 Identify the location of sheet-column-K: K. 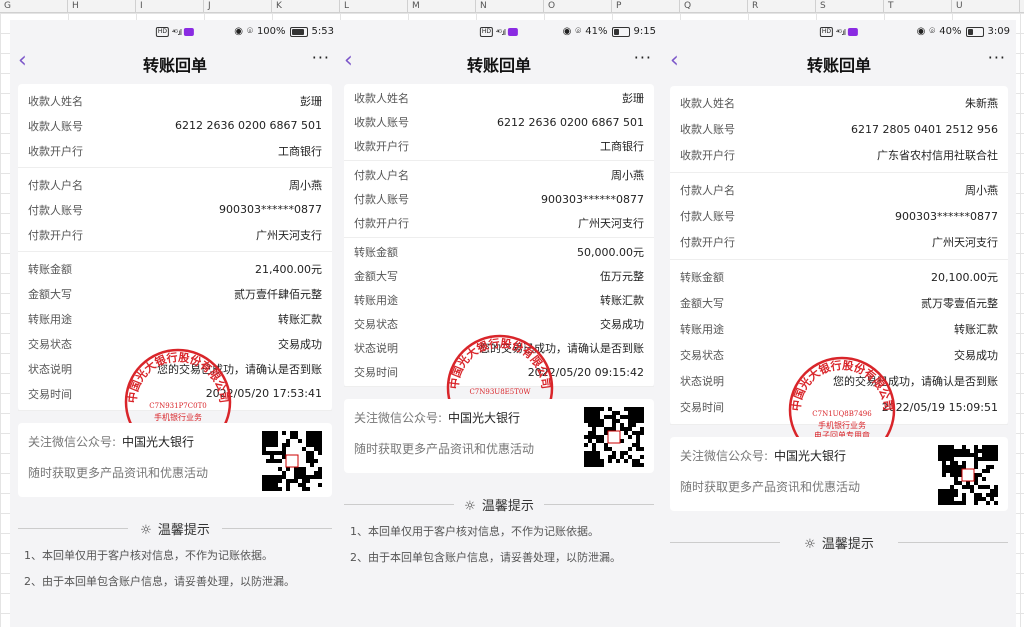
(306, 6).